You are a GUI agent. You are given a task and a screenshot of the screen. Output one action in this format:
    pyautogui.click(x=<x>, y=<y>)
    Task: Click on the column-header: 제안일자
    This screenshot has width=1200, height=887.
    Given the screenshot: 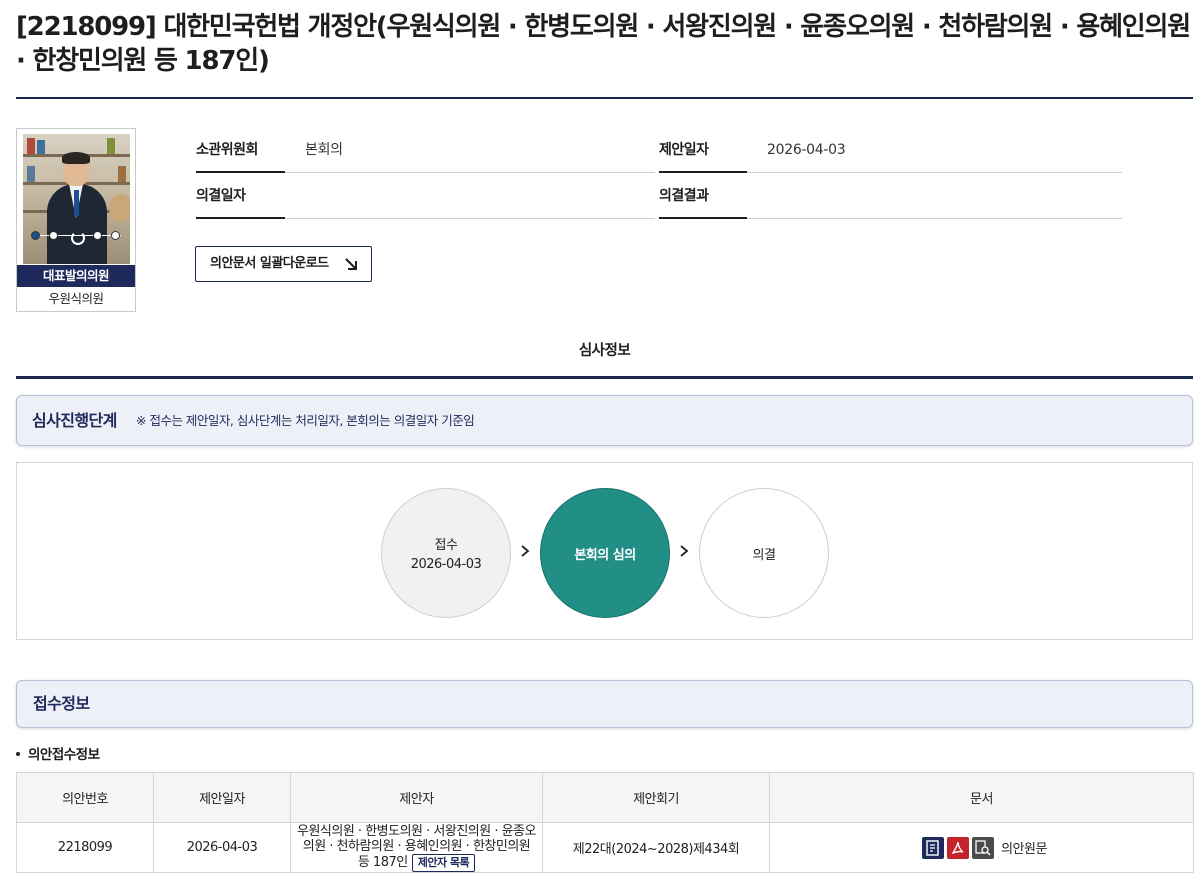 What is the action you would take?
    pyautogui.click(x=222, y=797)
    